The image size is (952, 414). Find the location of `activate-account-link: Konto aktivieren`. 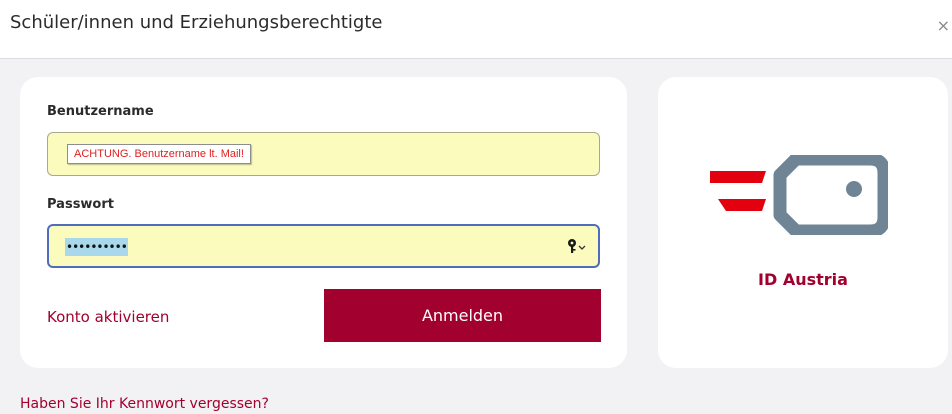

activate-account-link: Konto aktivieren is located at coordinates (108, 317).